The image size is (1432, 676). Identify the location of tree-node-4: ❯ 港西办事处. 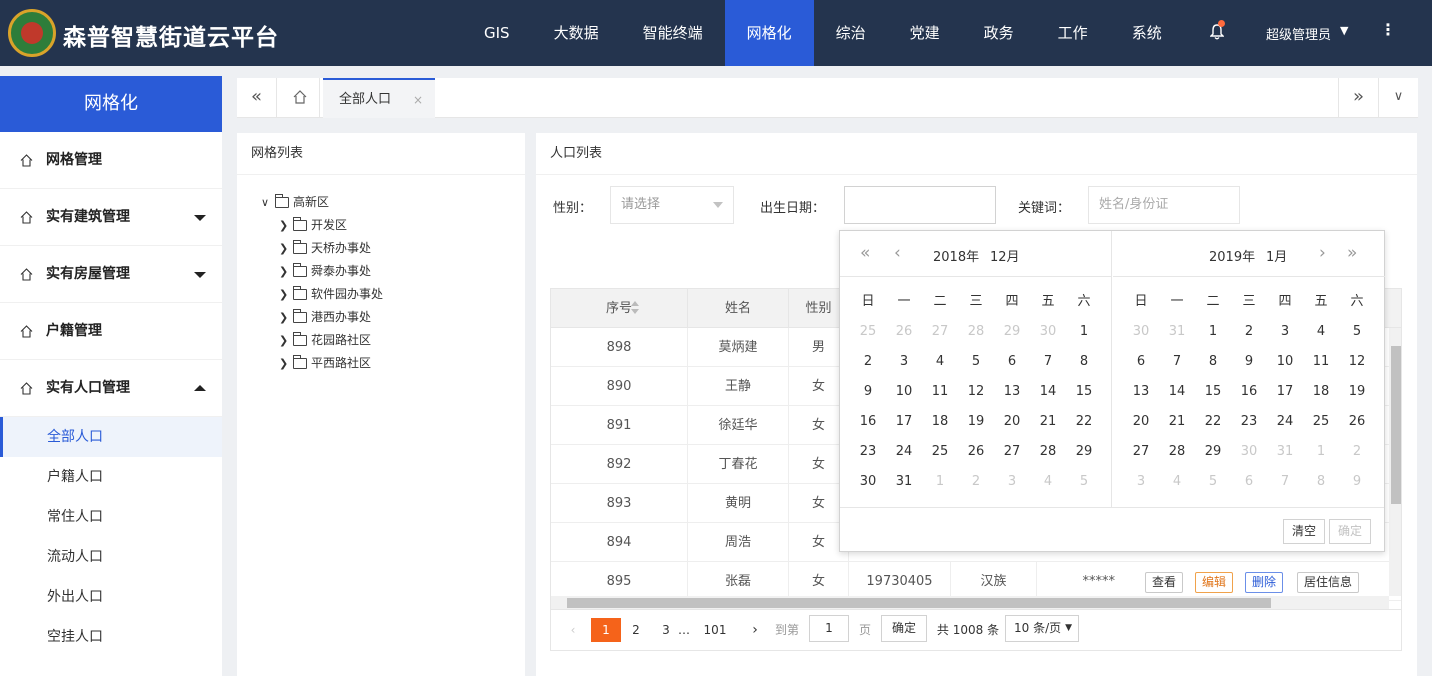
(331, 317).